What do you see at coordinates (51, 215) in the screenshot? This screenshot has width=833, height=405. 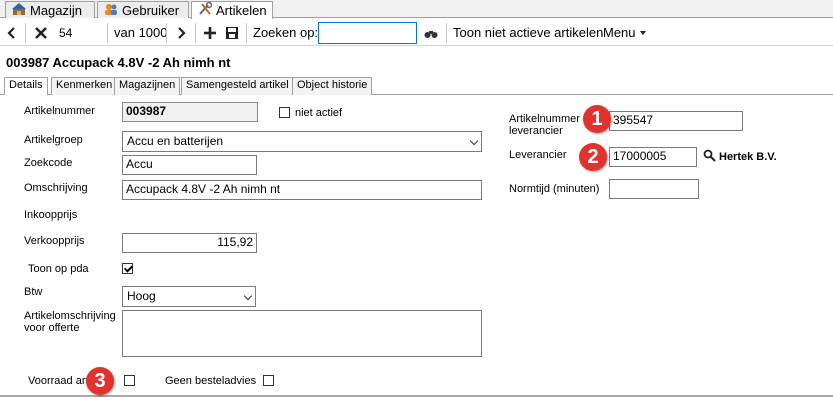 I see `inkoopprijs-label: Inkoopprijs` at bounding box center [51, 215].